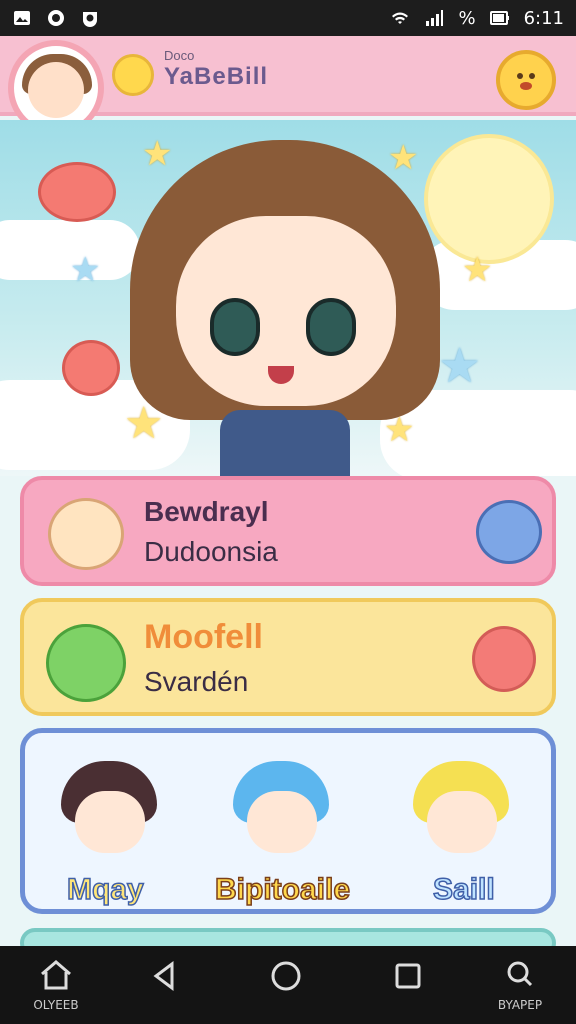  I want to click on nav-search-button: BYAPEP, so click(520, 986).